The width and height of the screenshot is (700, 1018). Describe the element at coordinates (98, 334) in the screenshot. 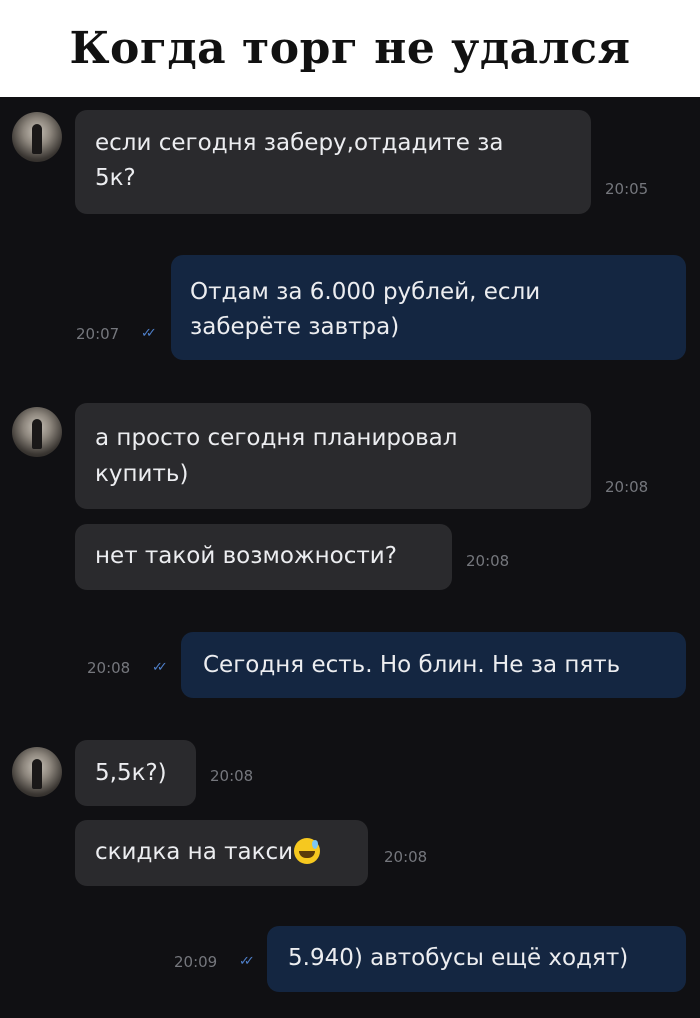

I see `message-time: 20:07` at that location.